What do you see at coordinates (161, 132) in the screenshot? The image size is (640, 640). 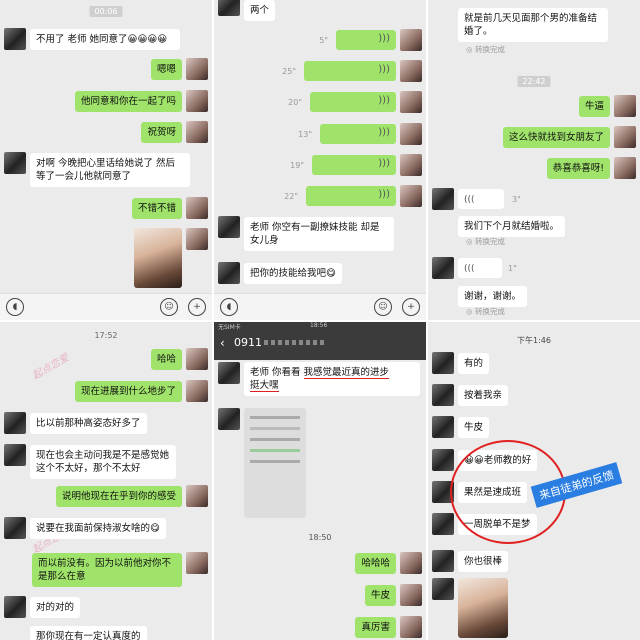 I see `message-bubble: 祝贺呀` at bounding box center [161, 132].